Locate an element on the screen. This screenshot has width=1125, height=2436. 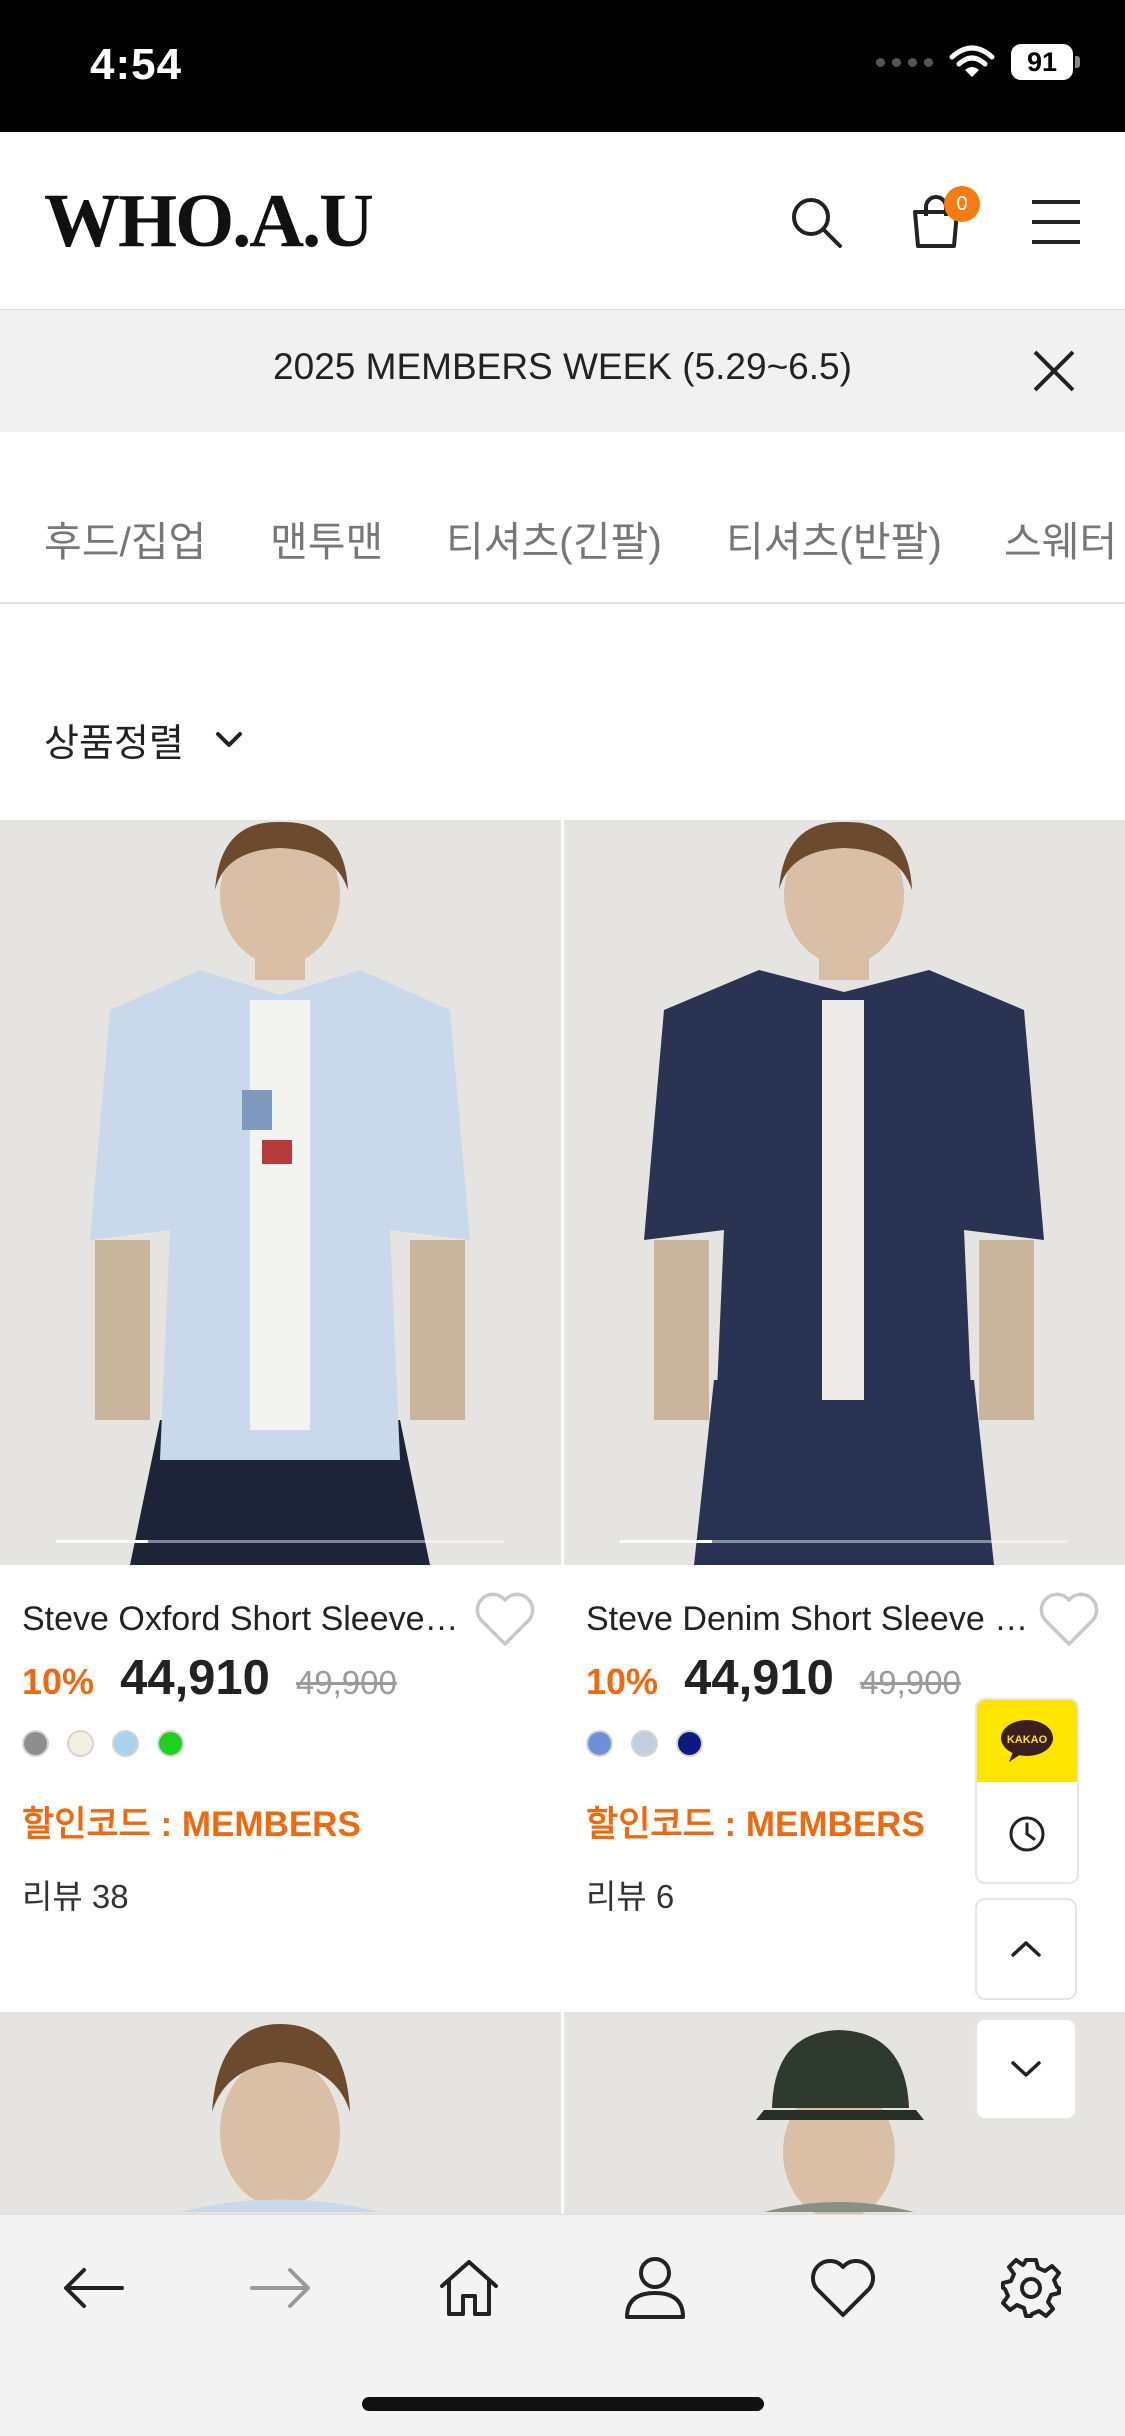
review-count: 리뷰 6 is located at coordinates (630, 1896).